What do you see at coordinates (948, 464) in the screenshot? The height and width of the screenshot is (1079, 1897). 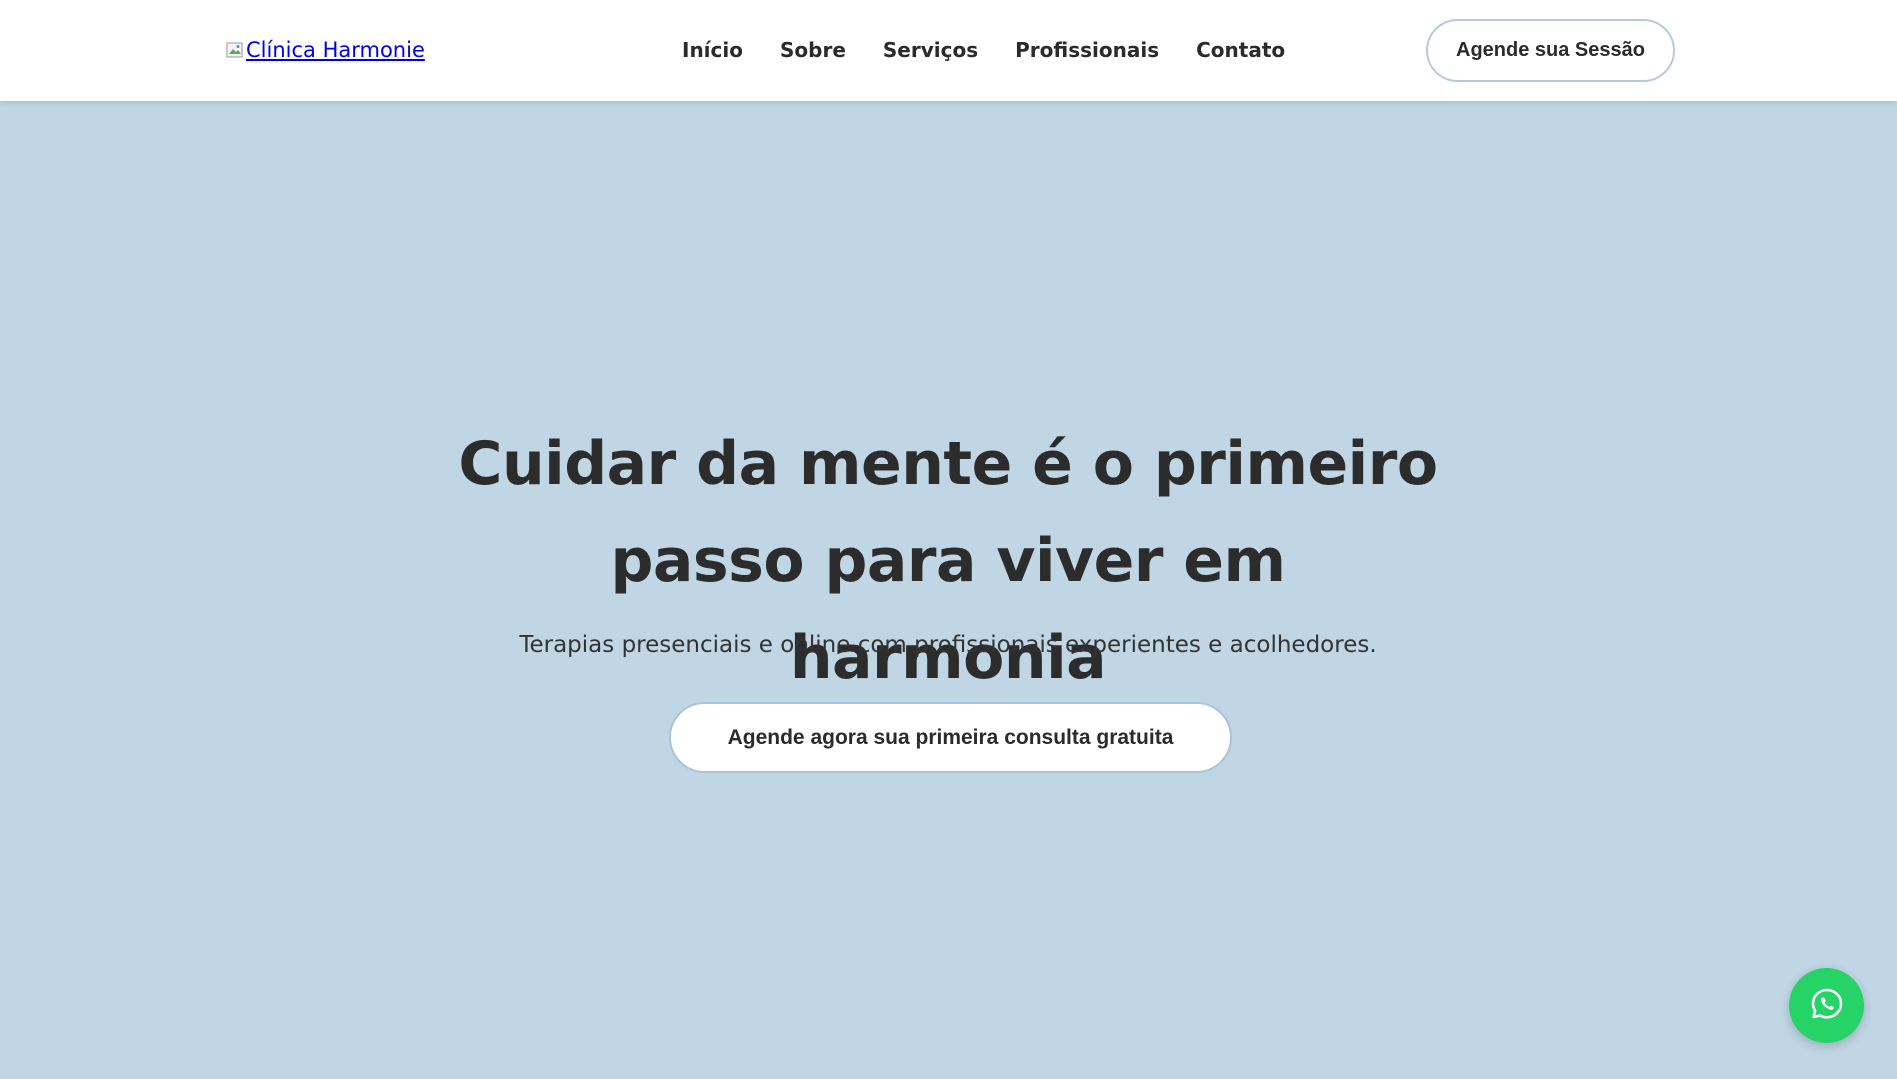 I see `hero-title-line-1: Cuidar da mente é o primeiro` at bounding box center [948, 464].